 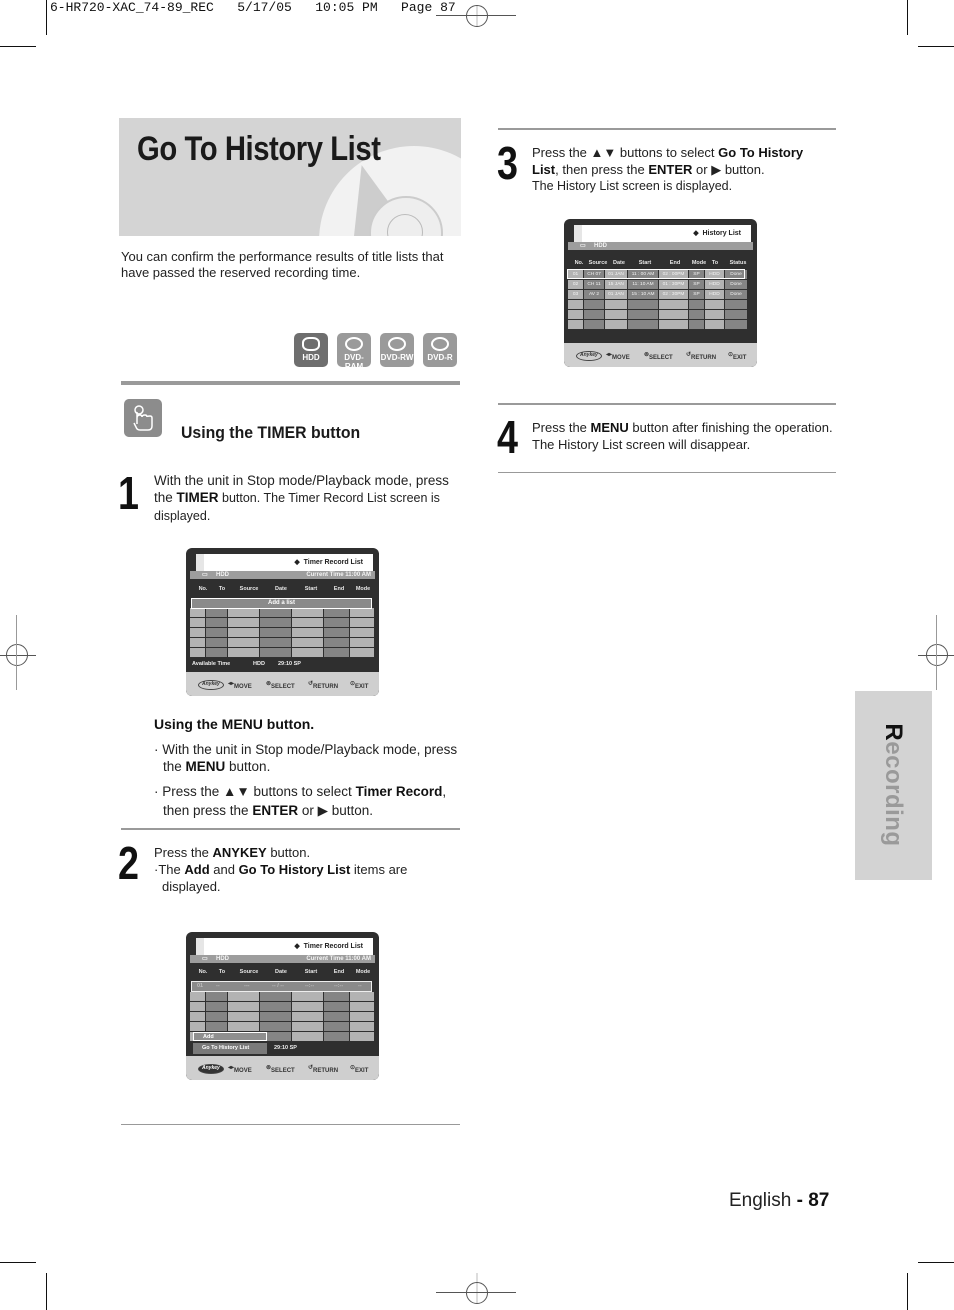 What do you see at coordinates (660, 355) in the screenshot?
I see `screen-footer: Anykey ◂▸ MOVE ⊚ SELECT ↺ RETURN ⊙ EXIT` at bounding box center [660, 355].